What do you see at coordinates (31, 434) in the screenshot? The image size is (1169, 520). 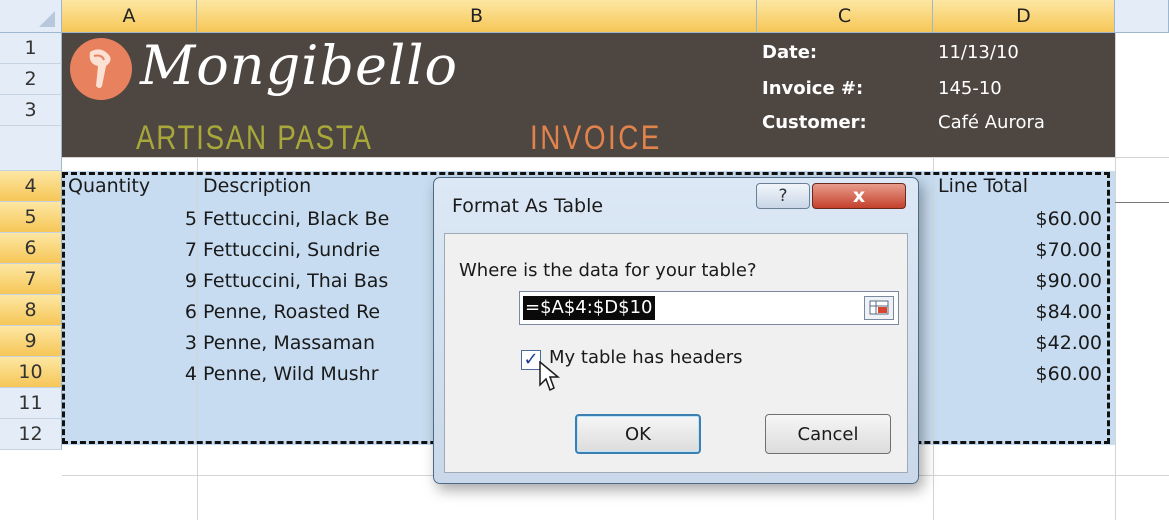 I see `row-header-12: 12` at bounding box center [31, 434].